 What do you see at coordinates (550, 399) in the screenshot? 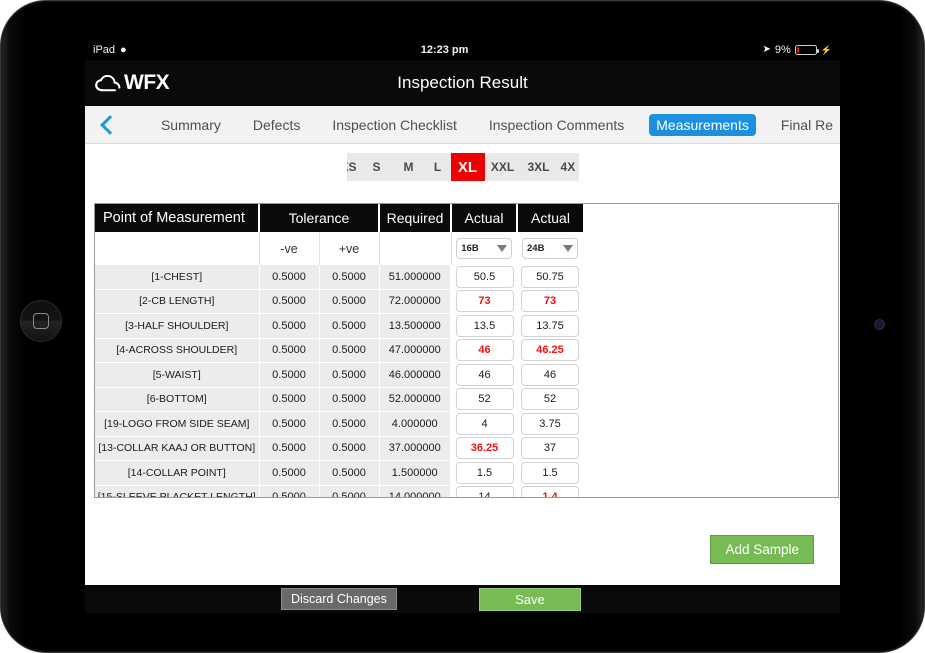
I see `actual-2-input: 52` at bounding box center [550, 399].